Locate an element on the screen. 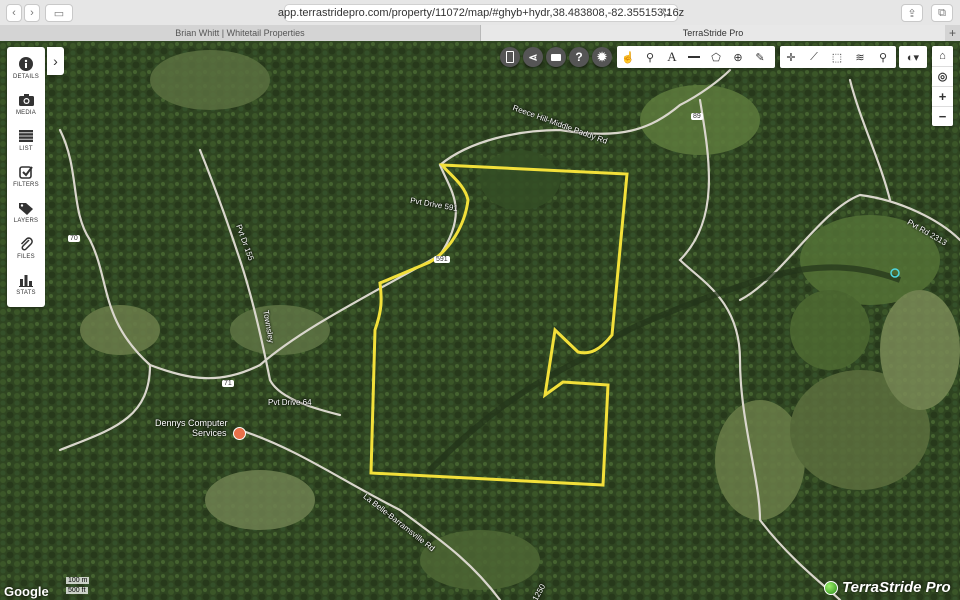  print-button is located at coordinates (556, 57).